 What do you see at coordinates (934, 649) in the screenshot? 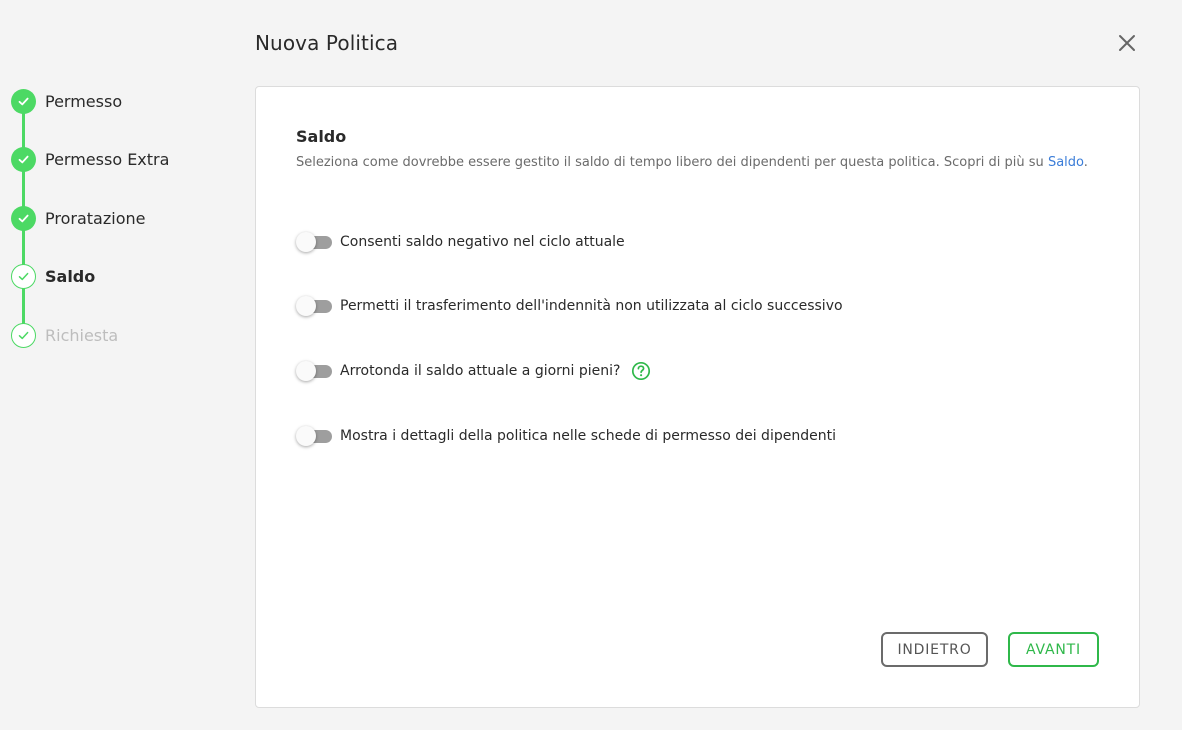
I see `back-button: INDIETRO` at bounding box center [934, 649].